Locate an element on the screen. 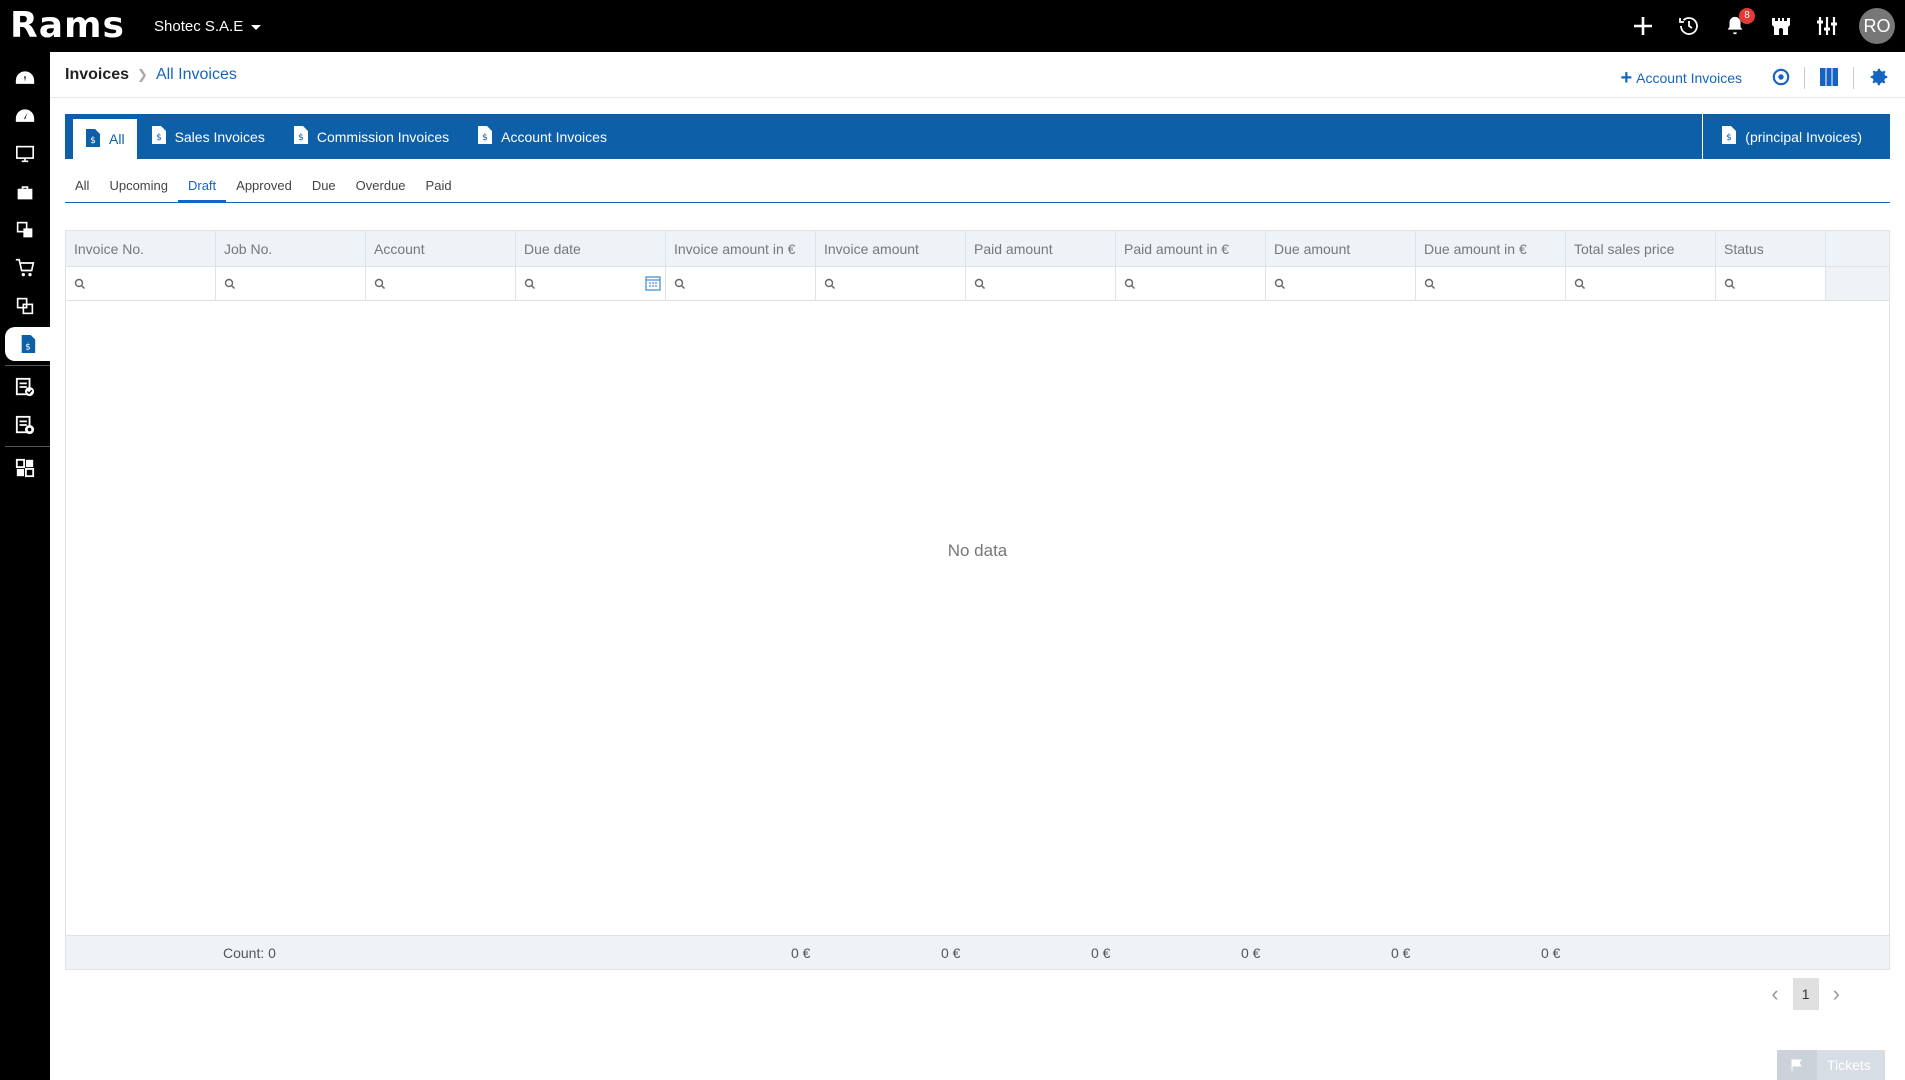  sidebar-cart-icon is located at coordinates (25, 268).